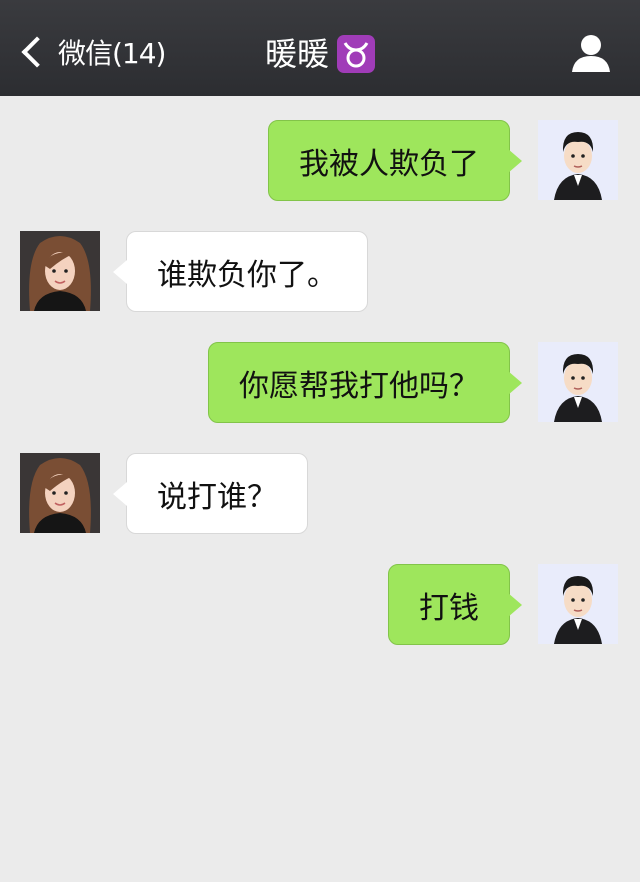 This screenshot has height=882, width=640. Describe the element at coordinates (247, 275) in the screenshot. I see `message-text: 谁欺负你了。` at that location.